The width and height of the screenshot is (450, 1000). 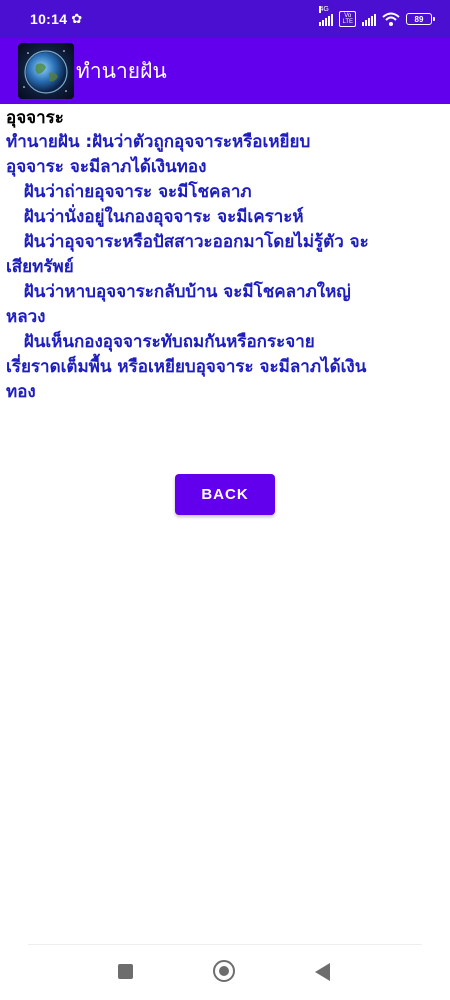 I want to click on wifi-icon, so click(x=391, y=19).